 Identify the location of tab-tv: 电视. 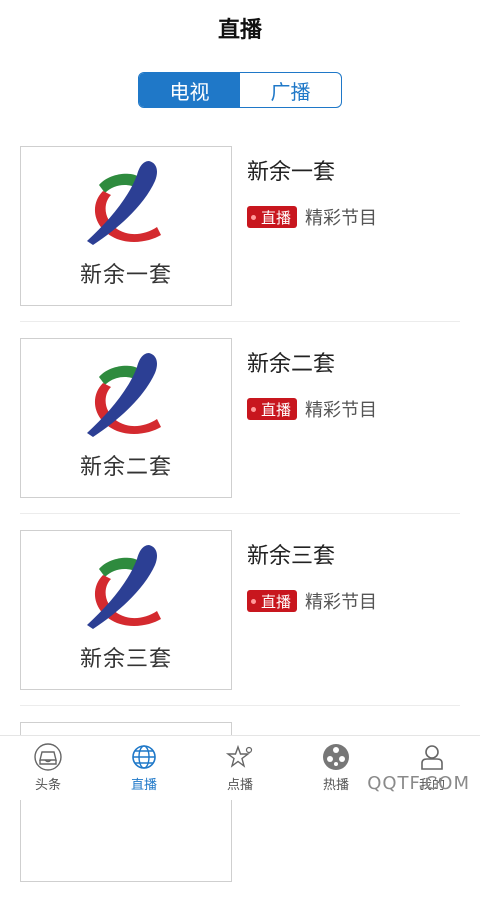
(189, 90).